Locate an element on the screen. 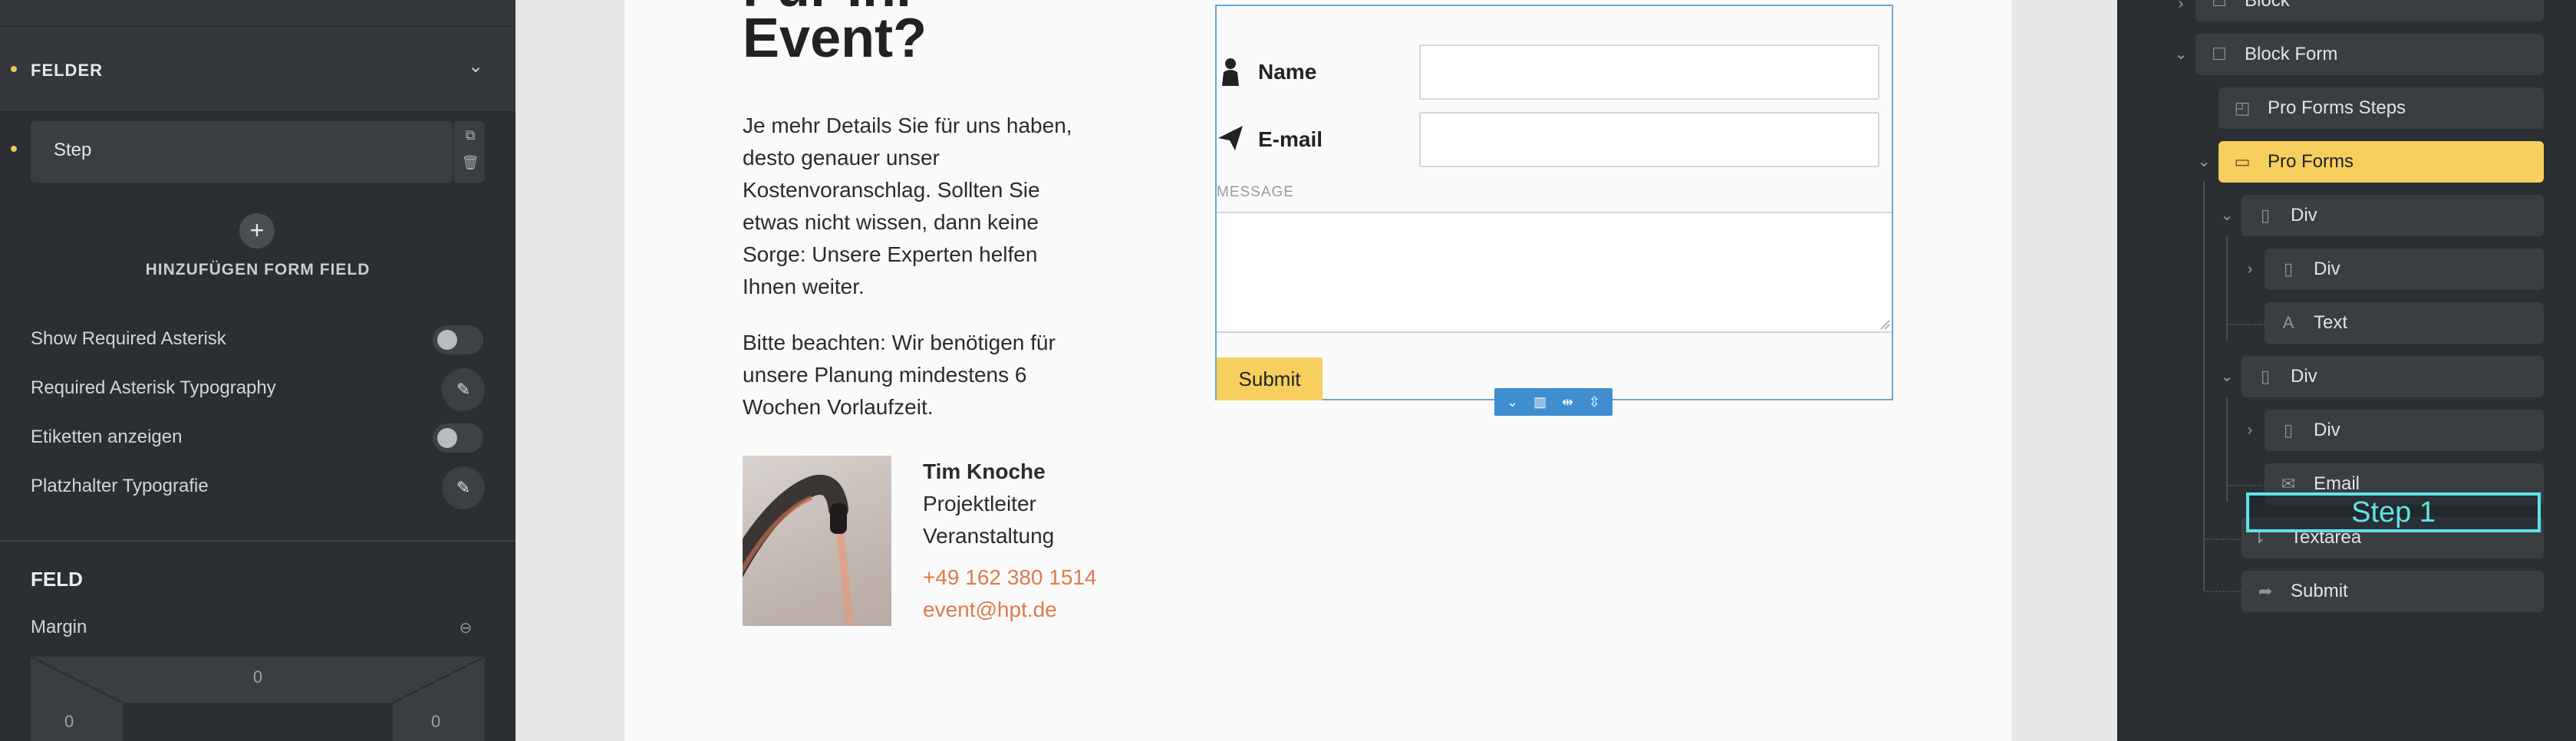 The width and height of the screenshot is (2576, 741). submit-button: Submit is located at coordinates (1270, 378).